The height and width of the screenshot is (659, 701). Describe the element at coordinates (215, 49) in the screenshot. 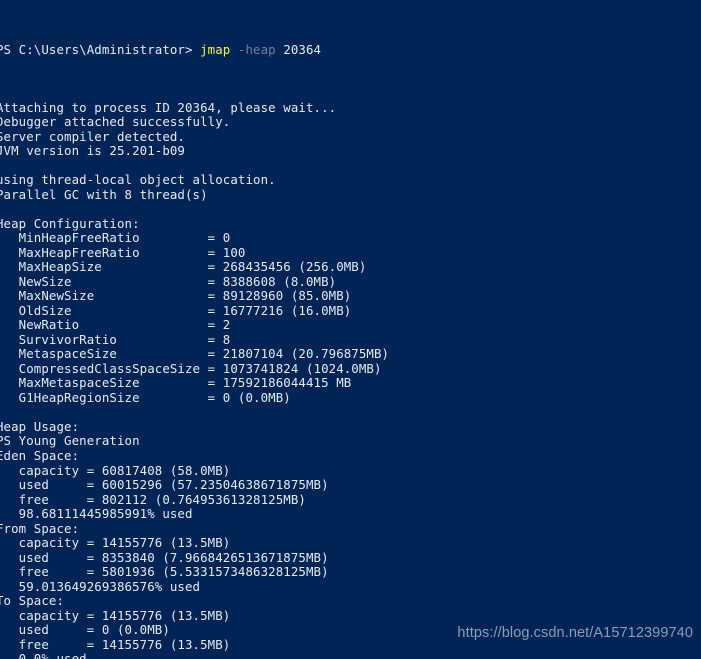

I see `command-name: jmap` at that location.